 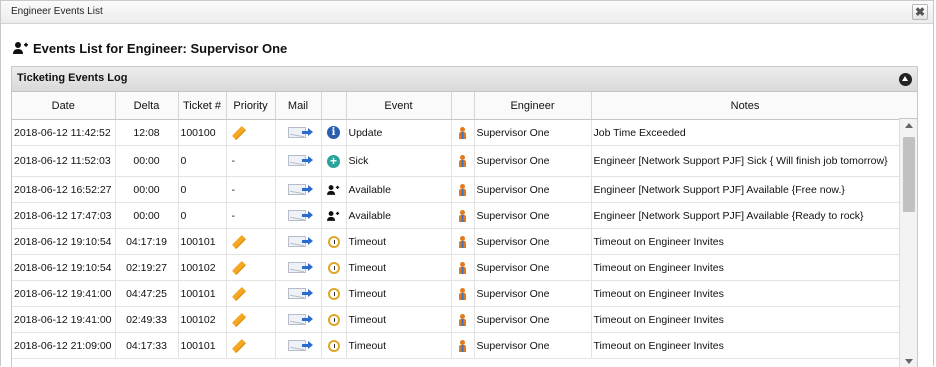 I want to click on panel-header: Ticketing Events Log, so click(x=464, y=79).